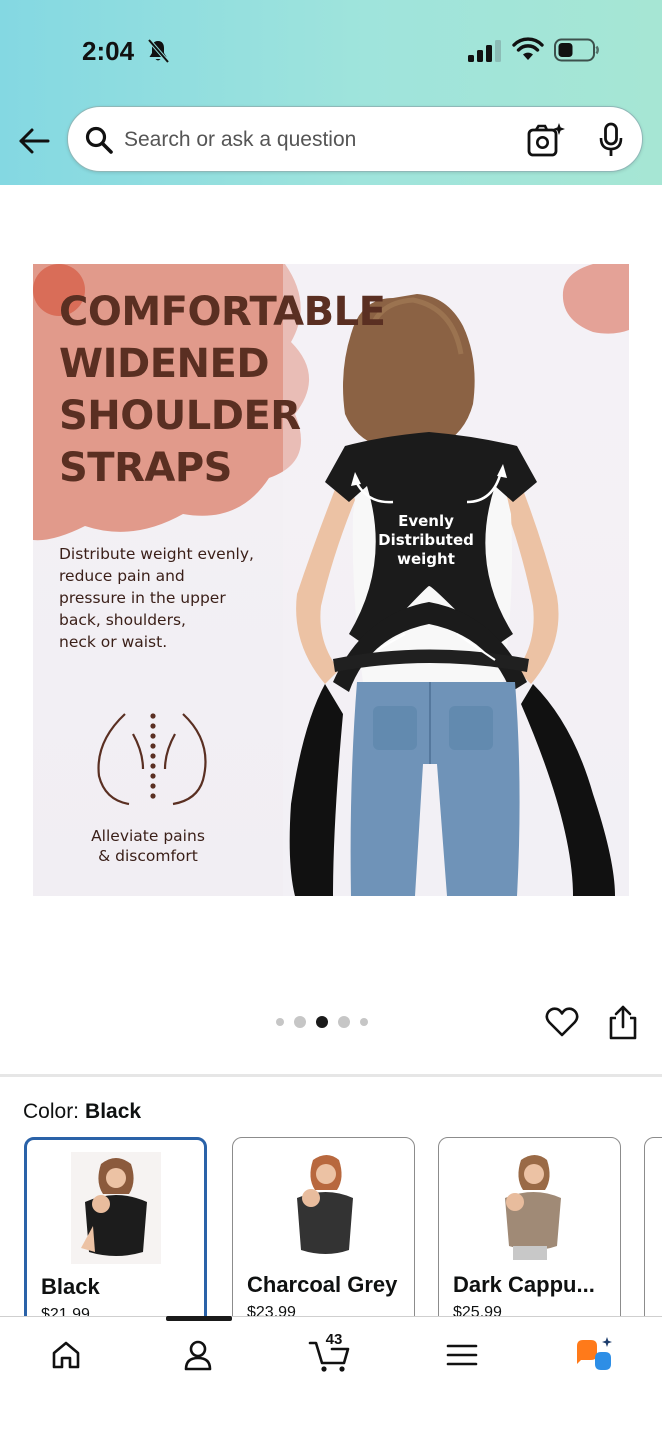  What do you see at coordinates (113, 1111) in the screenshot?
I see `selected-color-value: Black` at bounding box center [113, 1111].